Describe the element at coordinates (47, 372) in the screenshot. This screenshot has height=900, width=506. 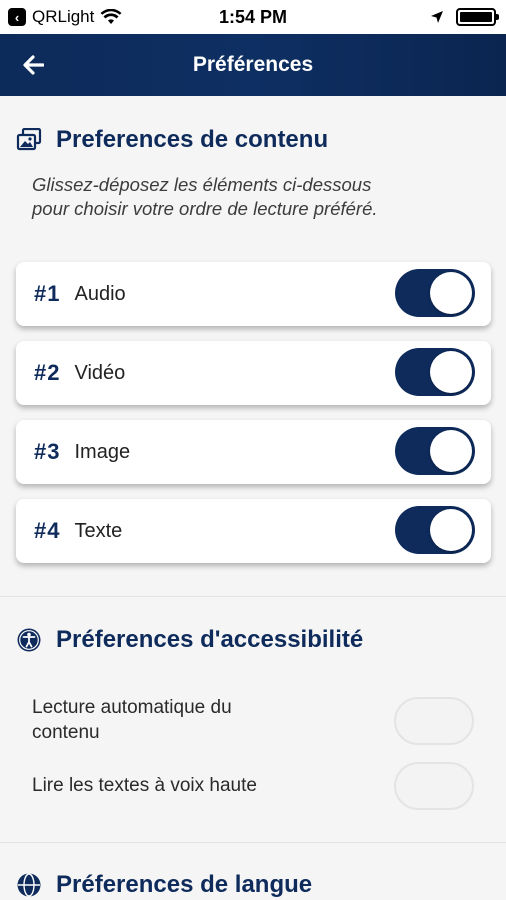
I see `item-rank: #2` at that location.